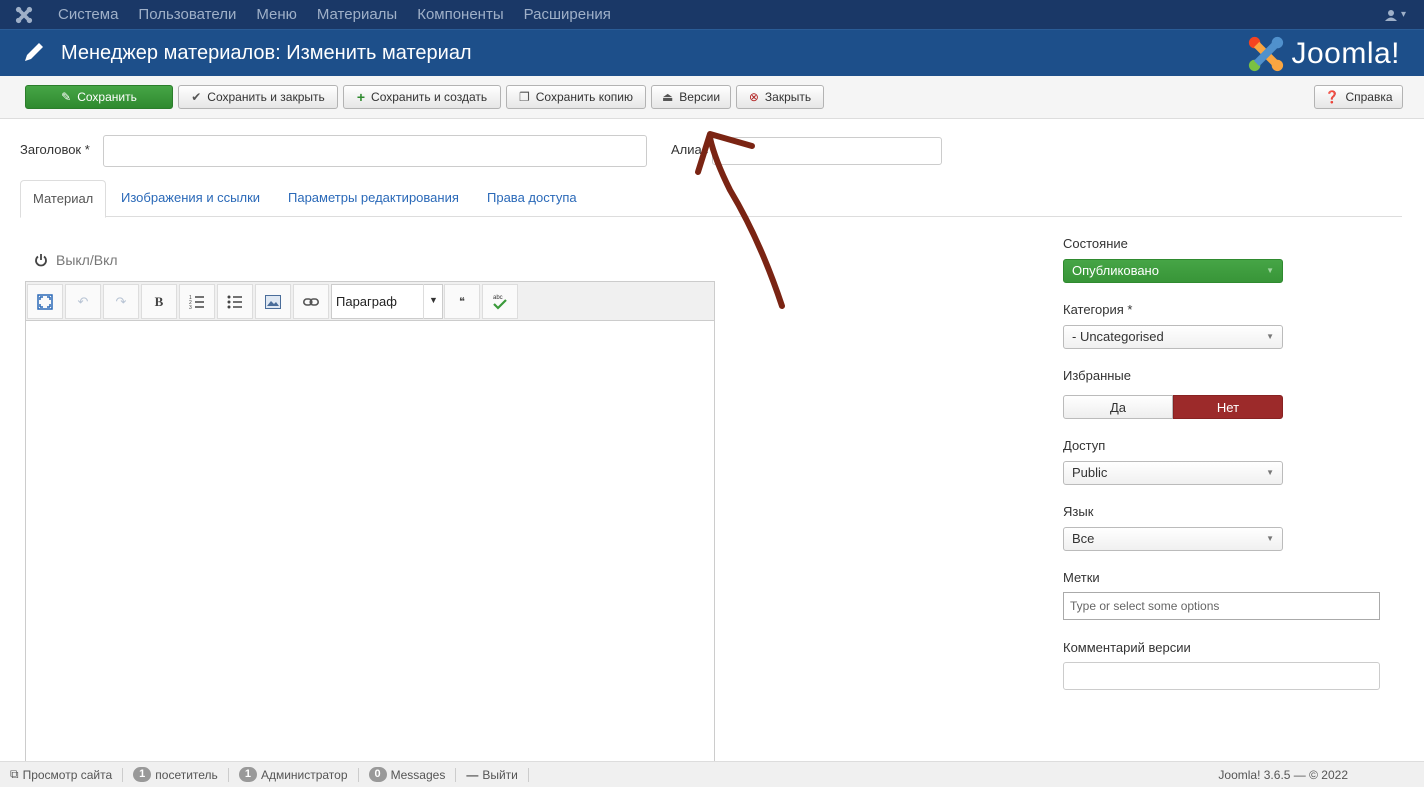 Image resolution: width=1424 pixels, height=787 pixels. What do you see at coordinates (462, 301) in the screenshot?
I see `blockquote-icon: ❝` at bounding box center [462, 301].